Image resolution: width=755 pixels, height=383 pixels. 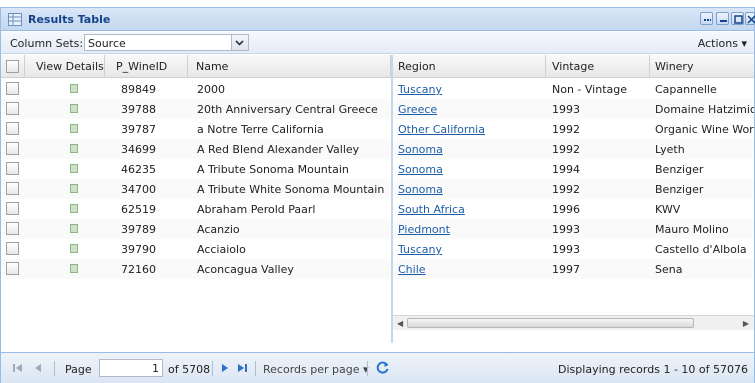 What do you see at coordinates (196, 129) in the screenshot?
I see `table-row: 39787 a Notre Terre California` at bounding box center [196, 129].